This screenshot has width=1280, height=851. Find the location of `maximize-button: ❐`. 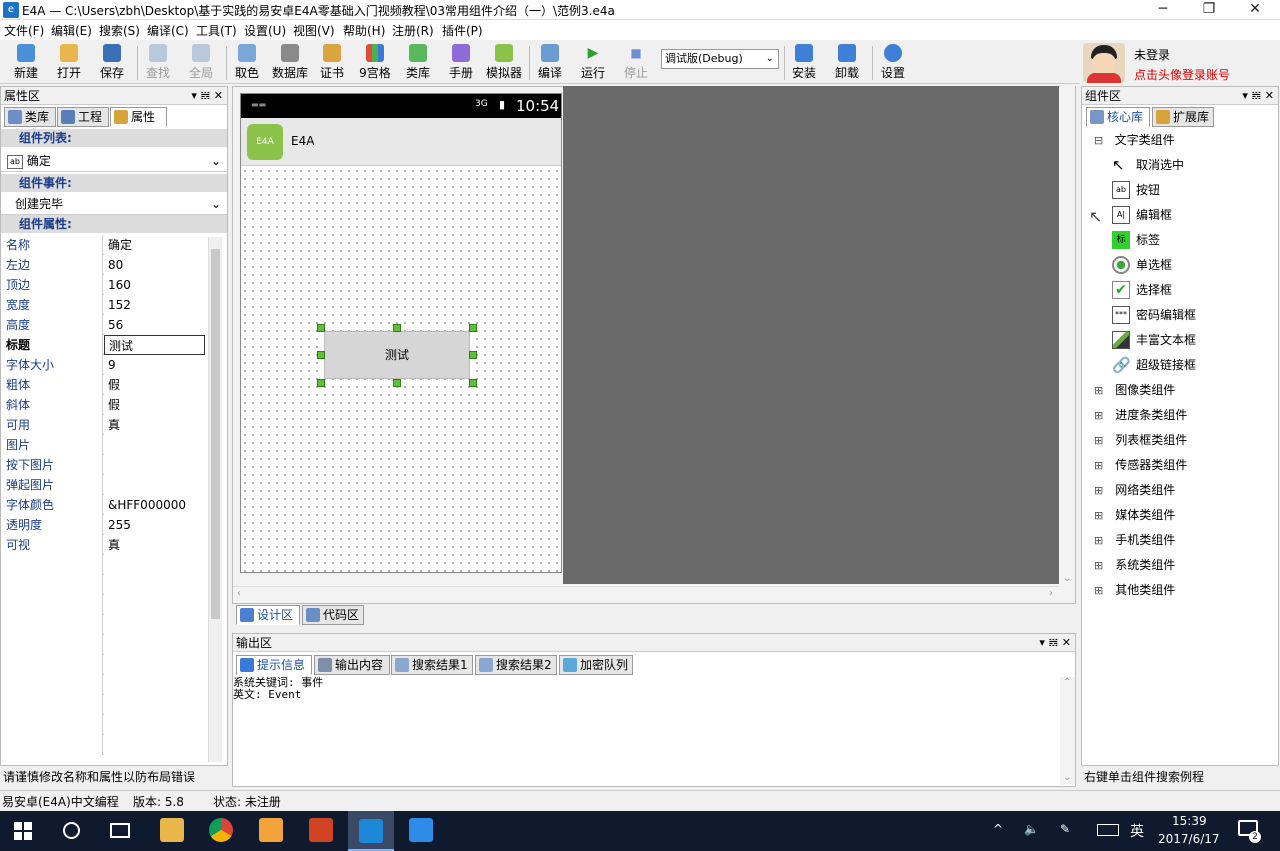

maximize-button: ❐ is located at coordinates (1209, 10).